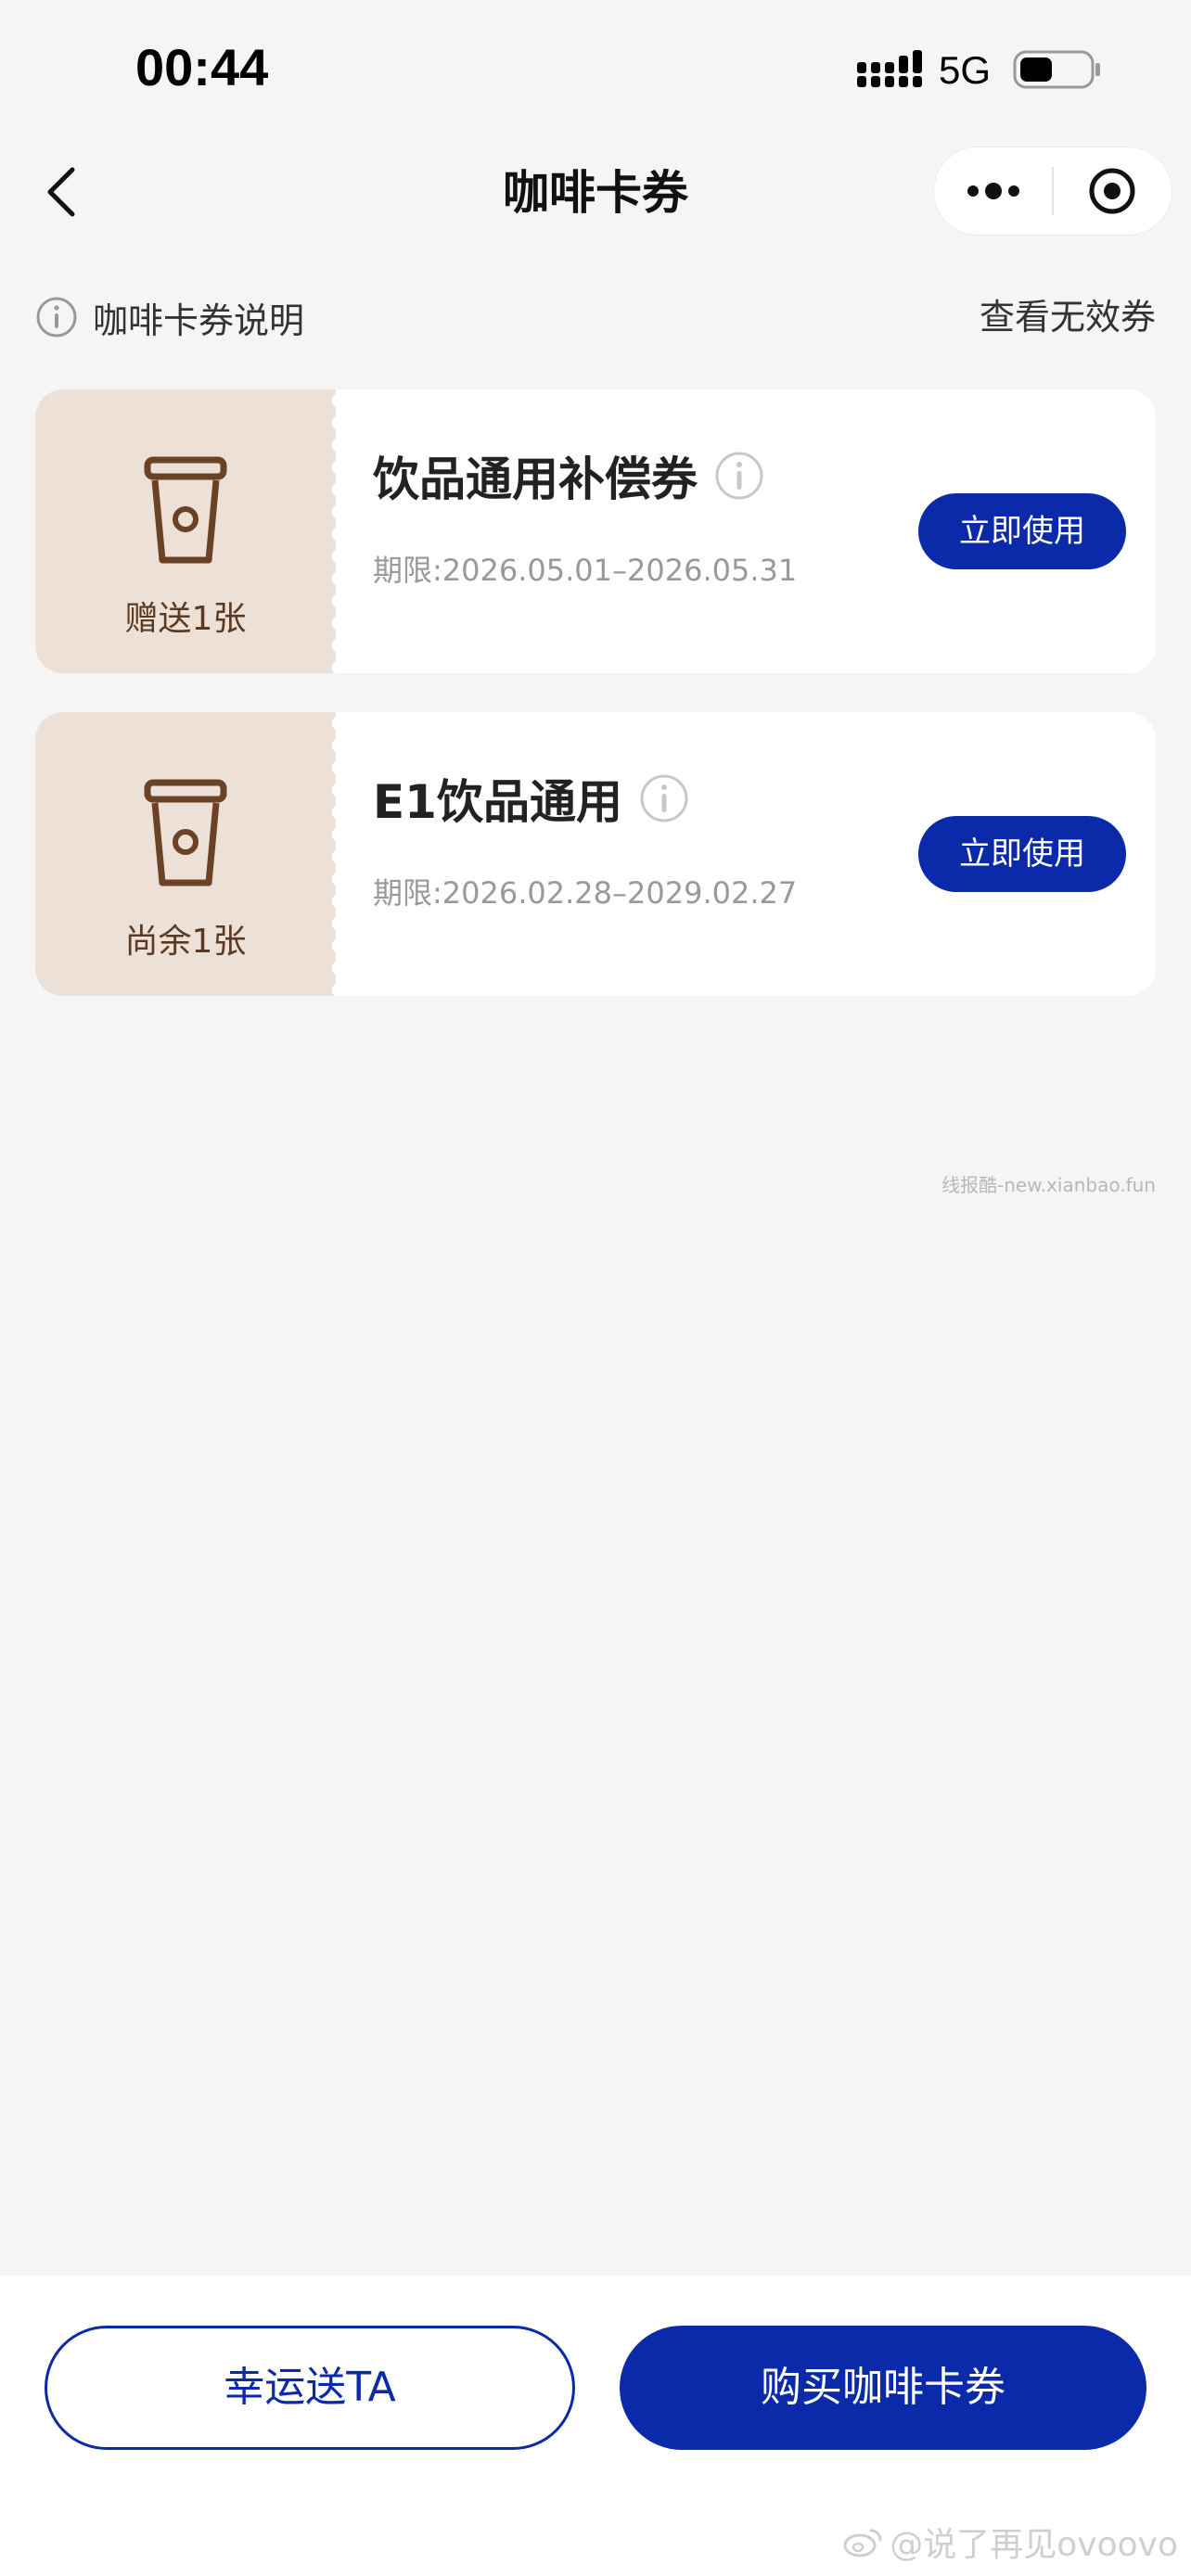  What do you see at coordinates (185, 619) in the screenshot?
I see `coupon-count: 赠送1张` at bounding box center [185, 619].